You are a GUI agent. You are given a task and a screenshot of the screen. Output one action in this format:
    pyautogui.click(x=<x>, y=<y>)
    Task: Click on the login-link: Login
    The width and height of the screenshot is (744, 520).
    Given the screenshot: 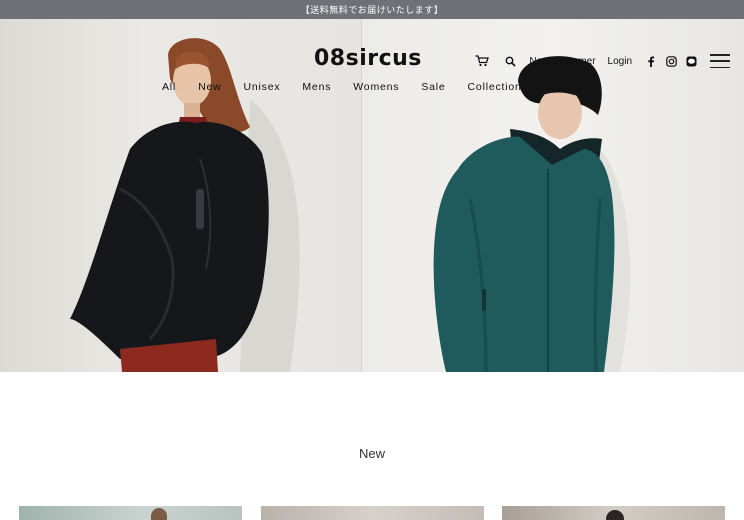 What is the action you would take?
    pyautogui.click(x=620, y=61)
    